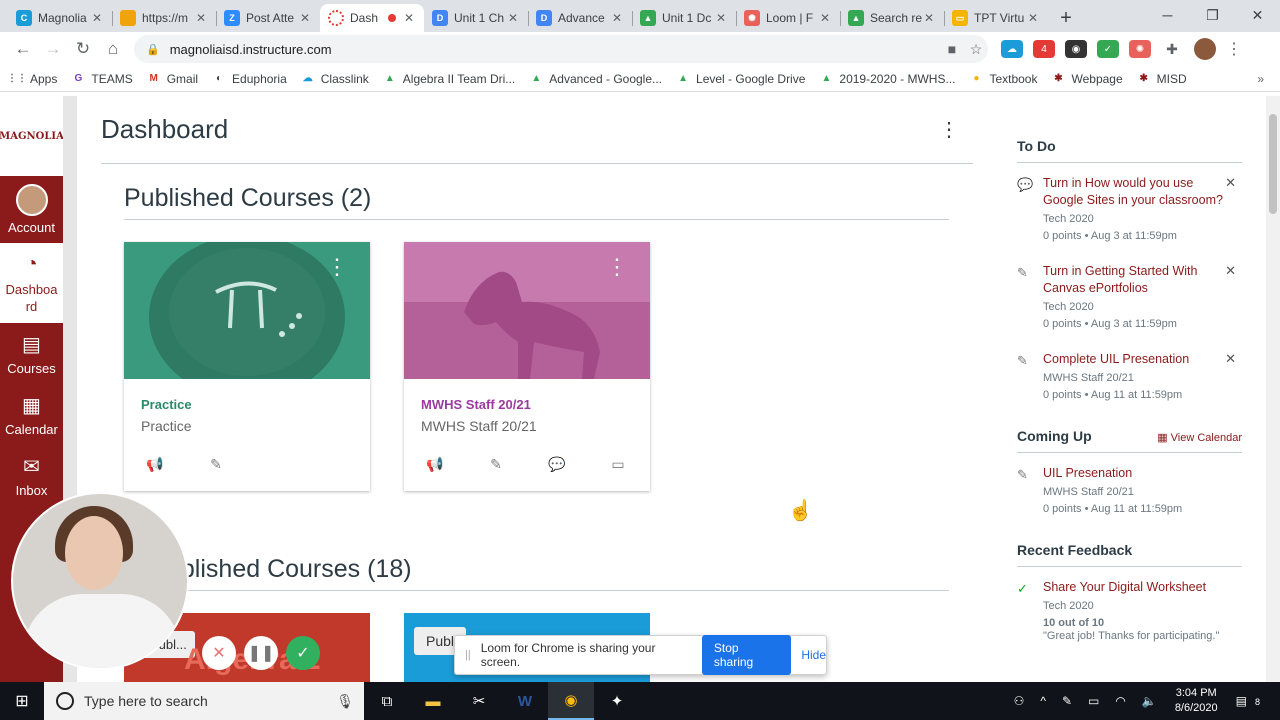 Image resolution: width=1280 pixels, height=720 pixels. I want to click on course-card-hero: ⋮, so click(247, 310).